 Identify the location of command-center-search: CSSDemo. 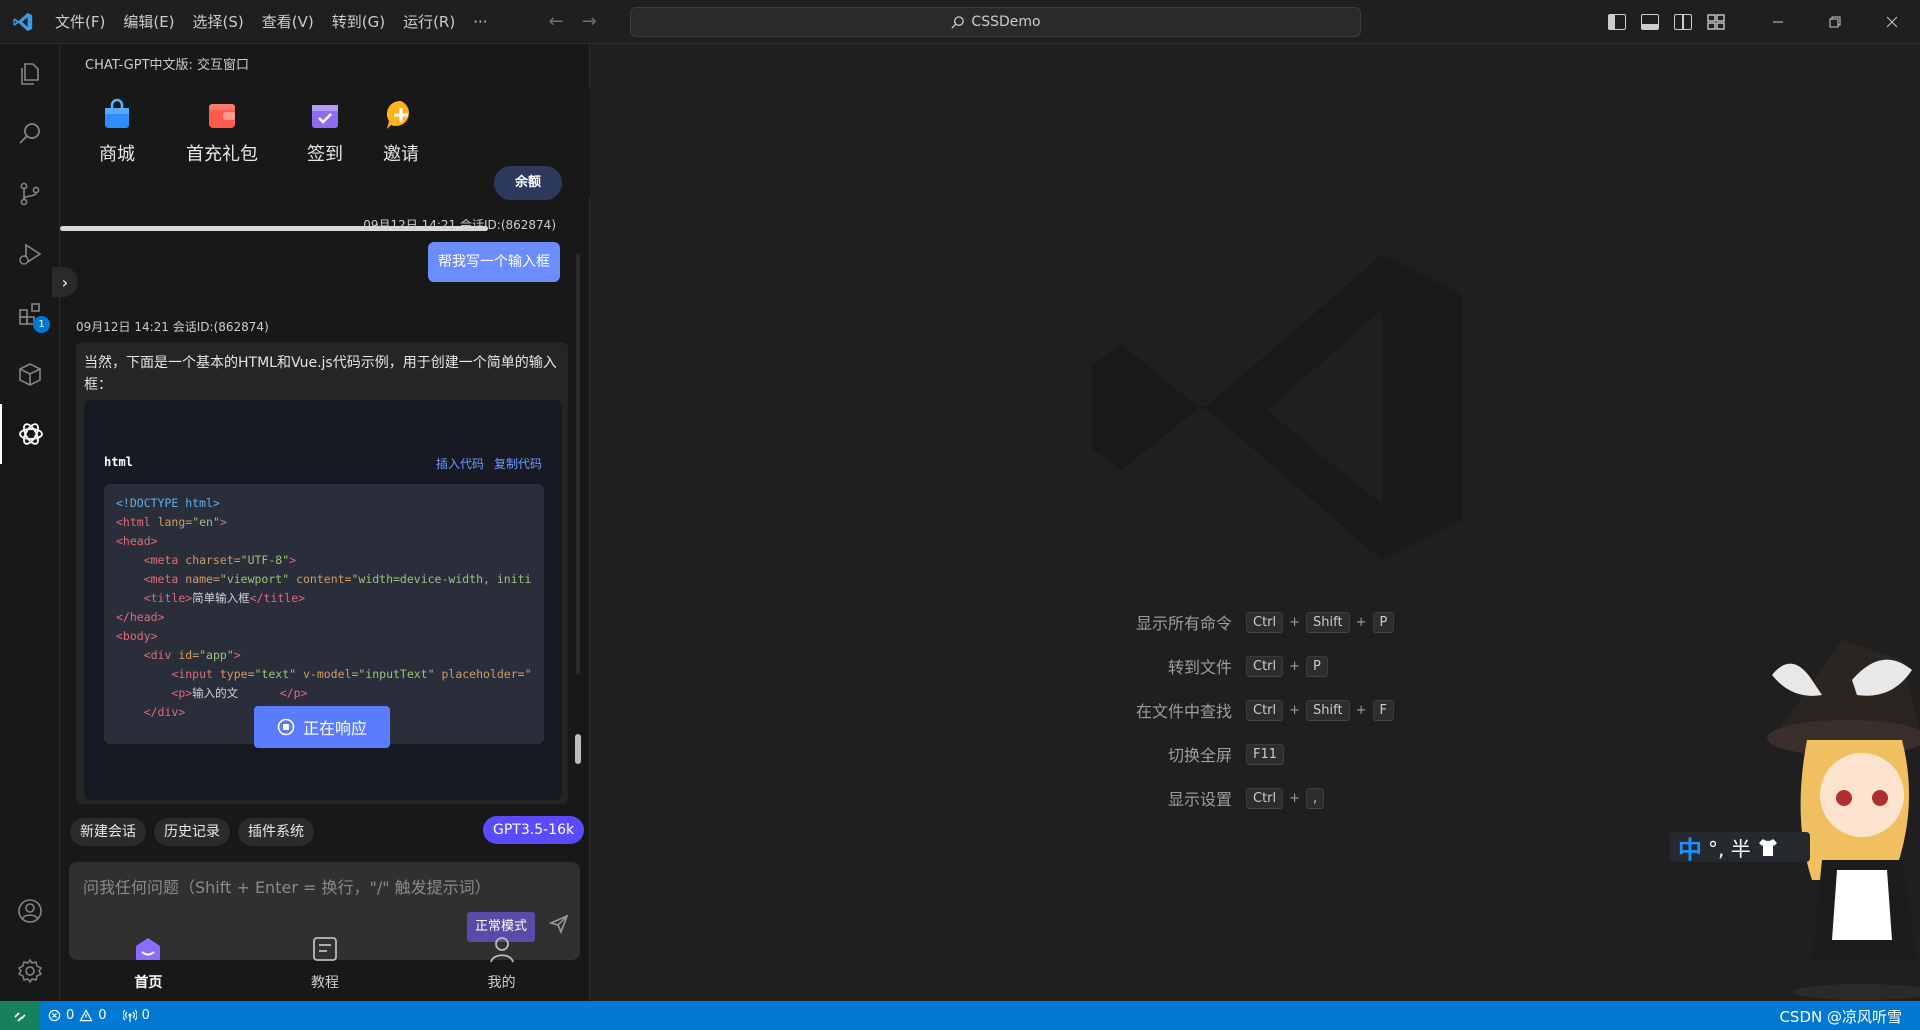
(995, 22).